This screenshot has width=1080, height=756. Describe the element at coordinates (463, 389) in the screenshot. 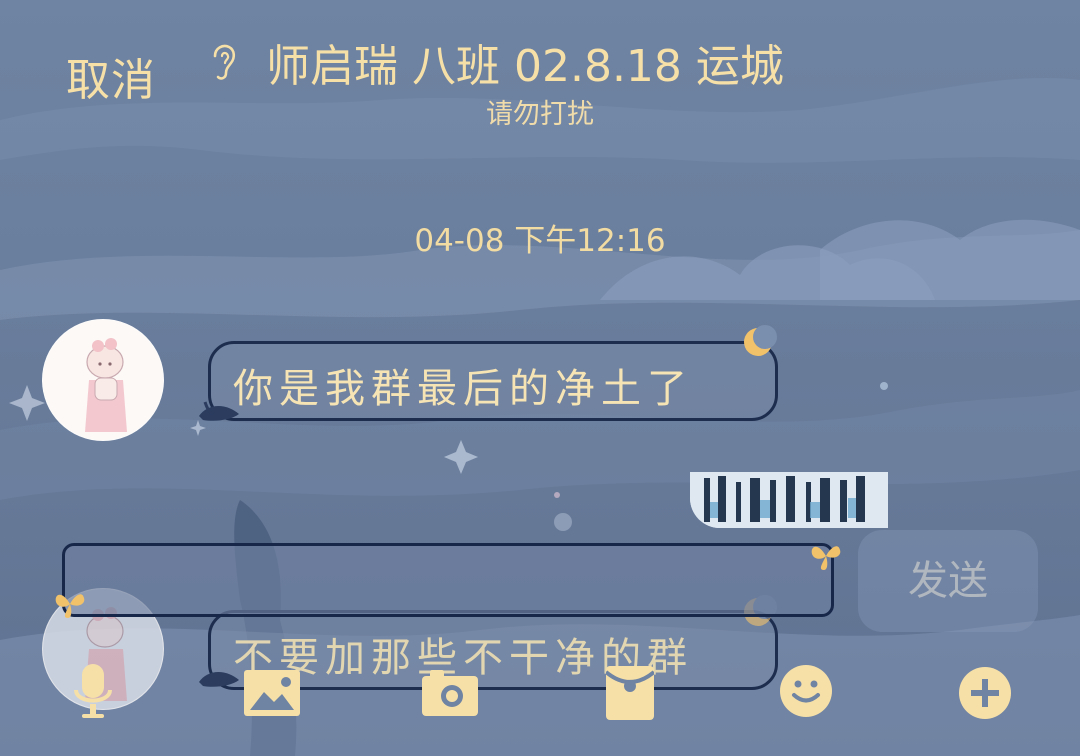

I see `message-text: 你是我群最后的净土了` at that location.